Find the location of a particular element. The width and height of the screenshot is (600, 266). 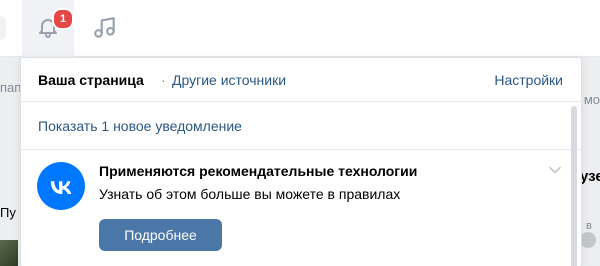

background-left-text-2: Пу is located at coordinates (8, 212).